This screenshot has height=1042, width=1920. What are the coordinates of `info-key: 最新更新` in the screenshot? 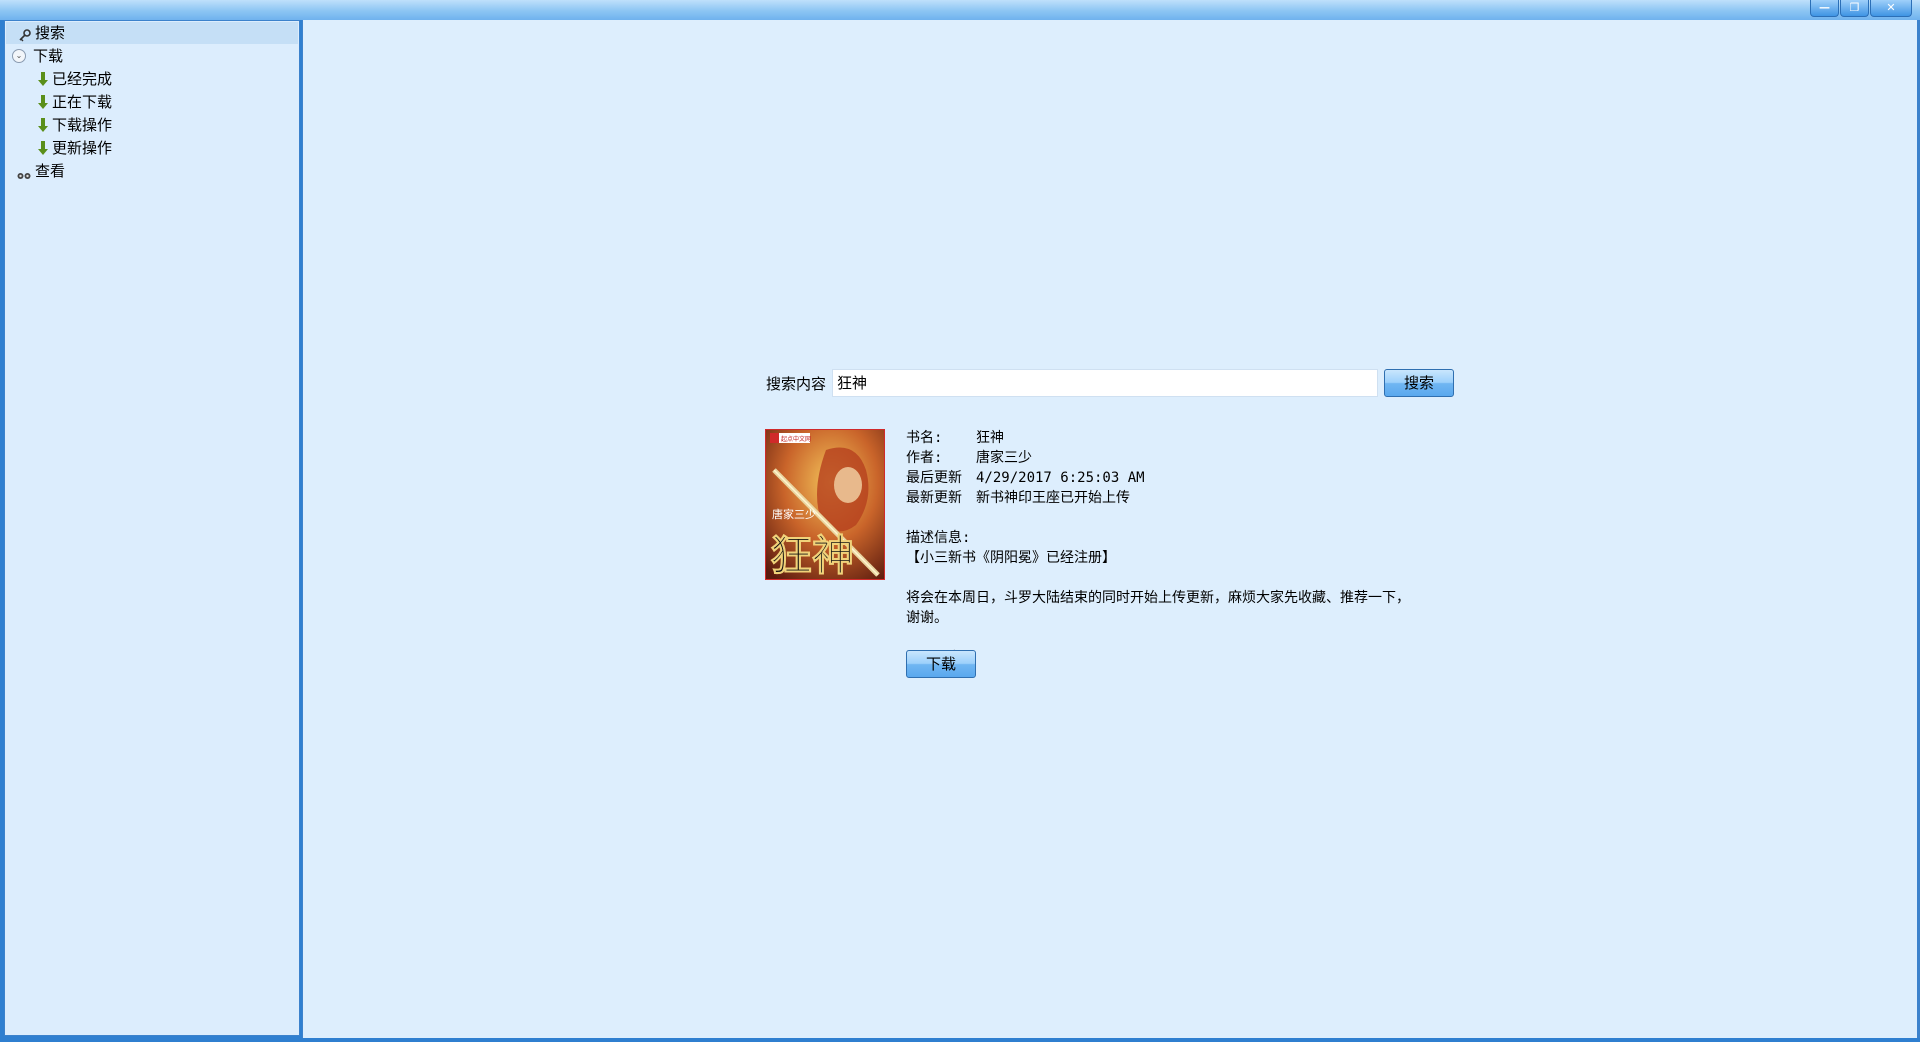 It's located at (934, 498).